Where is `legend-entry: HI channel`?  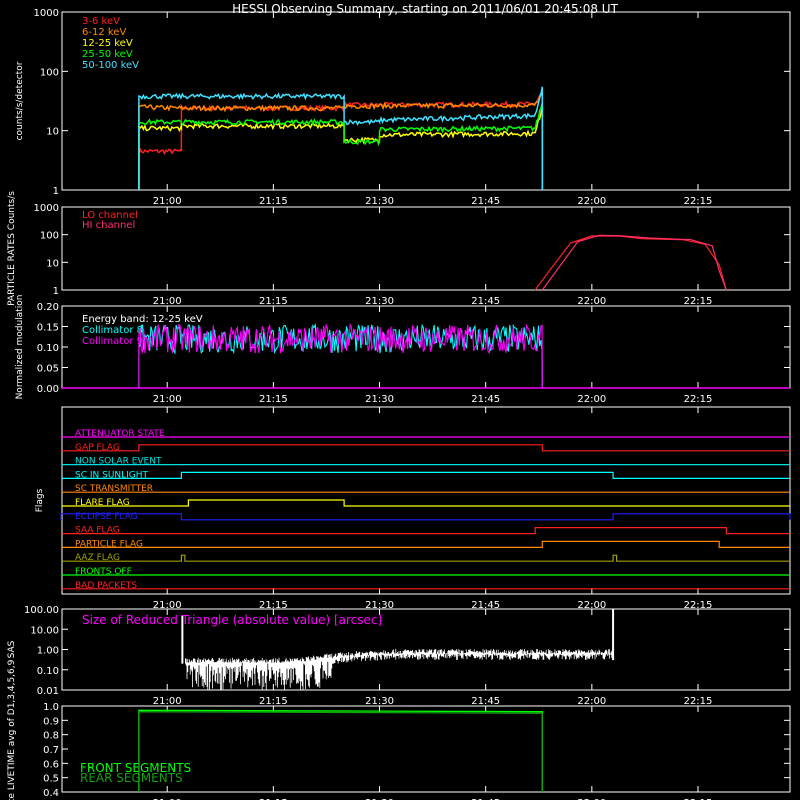
legend-entry: HI channel is located at coordinates (108, 225).